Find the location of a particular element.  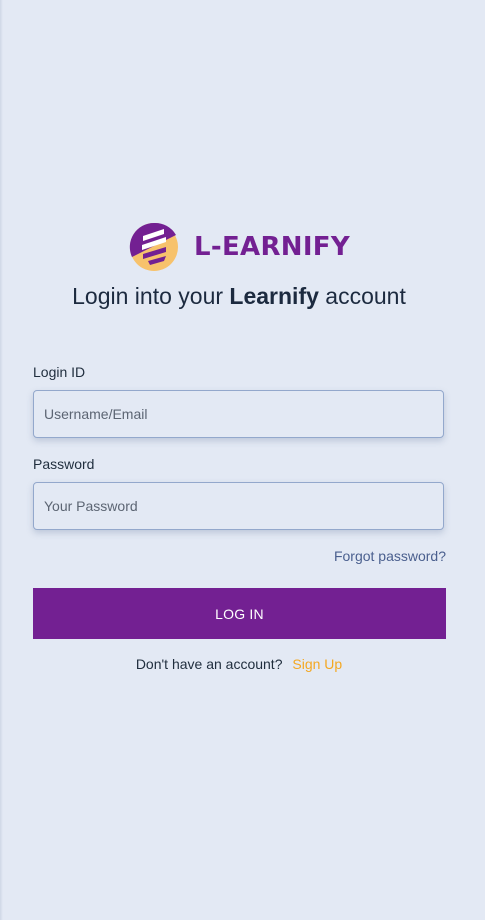

learnify-logo-icon is located at coordinates (153, 246).